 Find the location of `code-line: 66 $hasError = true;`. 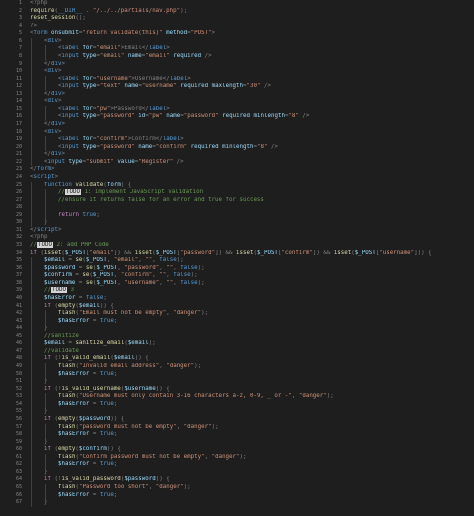

code-line: 66 $hasError = true; is located at coordinates (237, 495).